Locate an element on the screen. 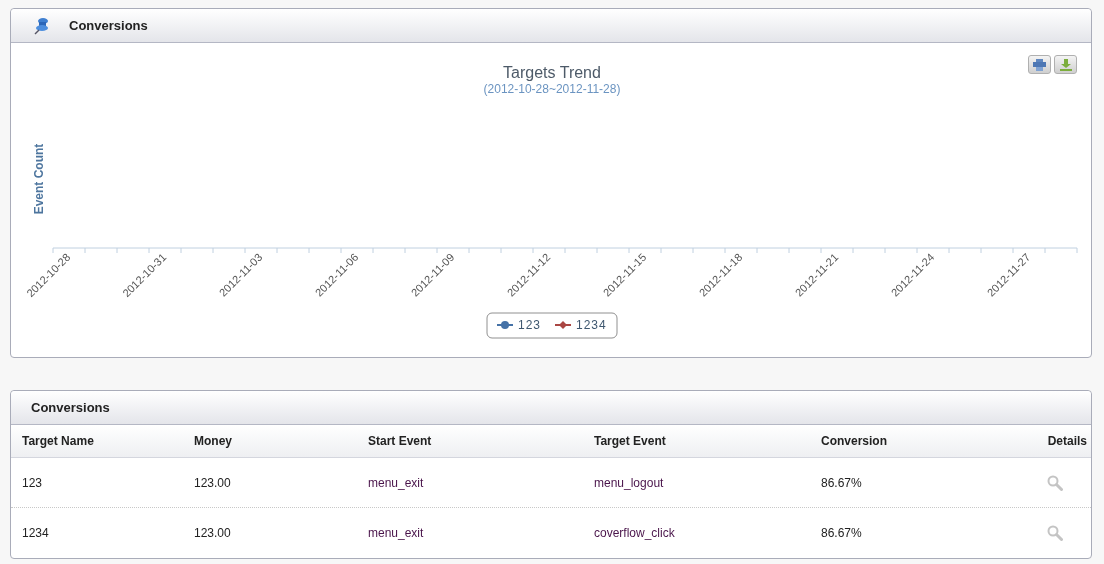 The height and width of the screenshot is (564, 1104). chart-title: Targets Trend is located at coordinates (552, 72).